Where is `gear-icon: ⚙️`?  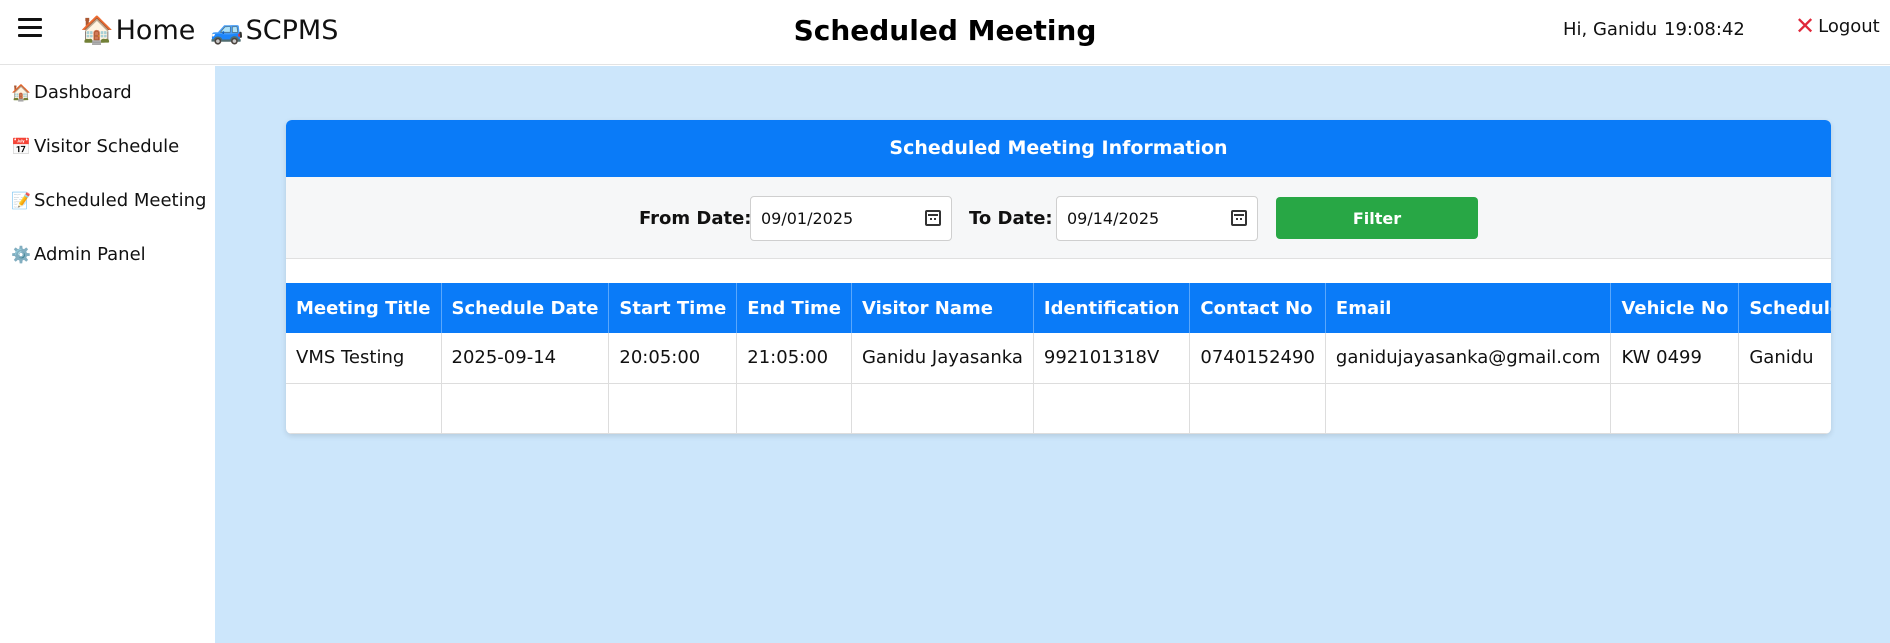
gear-icon: ⚙️ is located at coordinates (21, 254).